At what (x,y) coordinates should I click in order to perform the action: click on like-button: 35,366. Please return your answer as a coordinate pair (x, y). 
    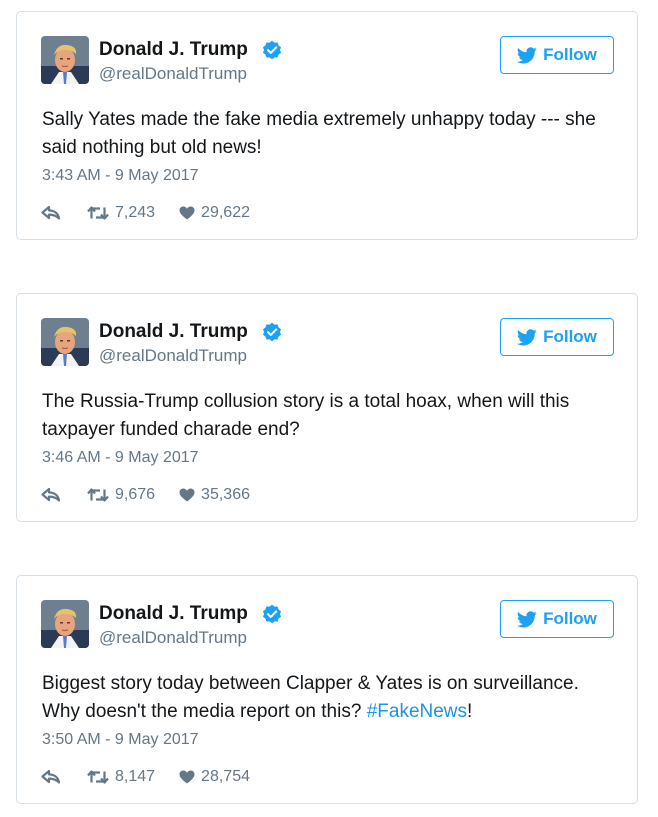
    Looking at the image, I should click on (214, 495).